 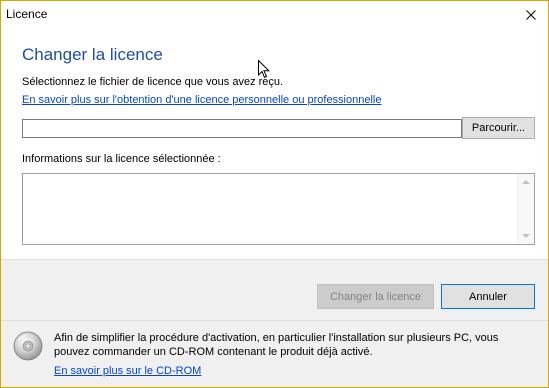 I want to click on close-button, so click(x=531, y=15).